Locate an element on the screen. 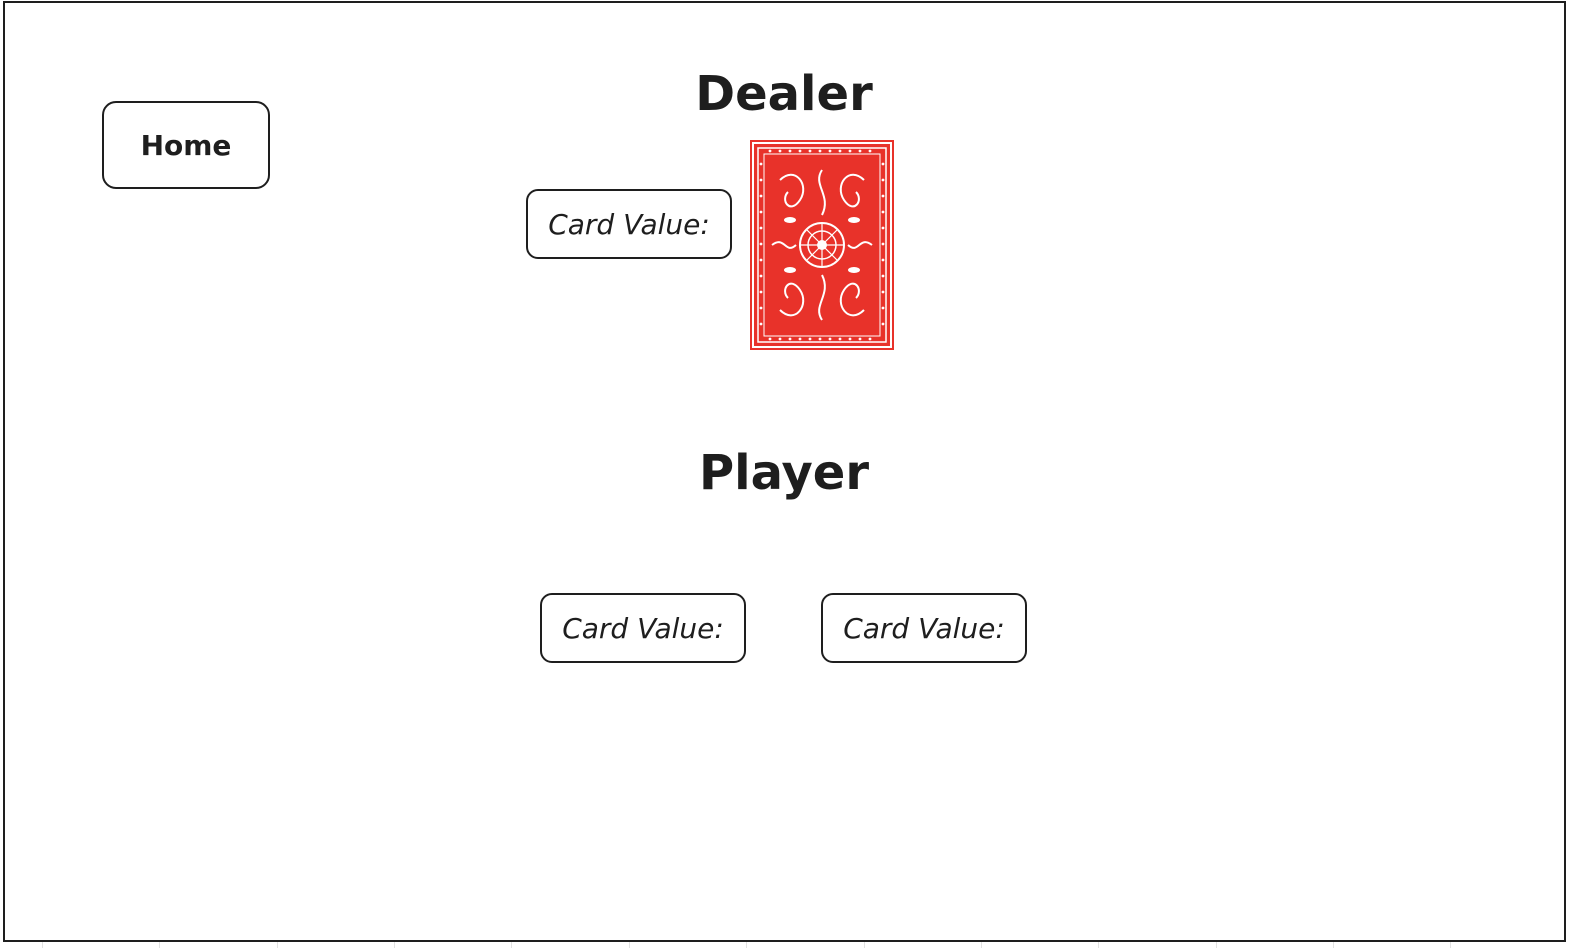  home-button-label: Home is located at coordinates (186, 145).